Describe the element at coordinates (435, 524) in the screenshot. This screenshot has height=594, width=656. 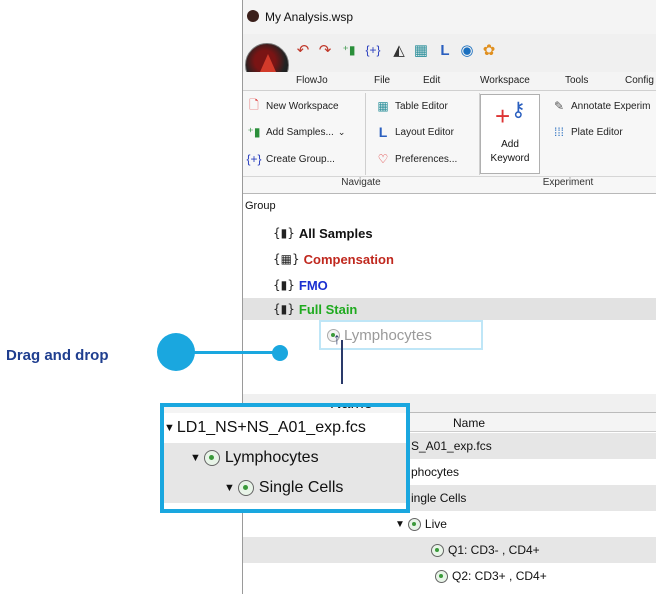
I see `gate-name: Live` at that location.